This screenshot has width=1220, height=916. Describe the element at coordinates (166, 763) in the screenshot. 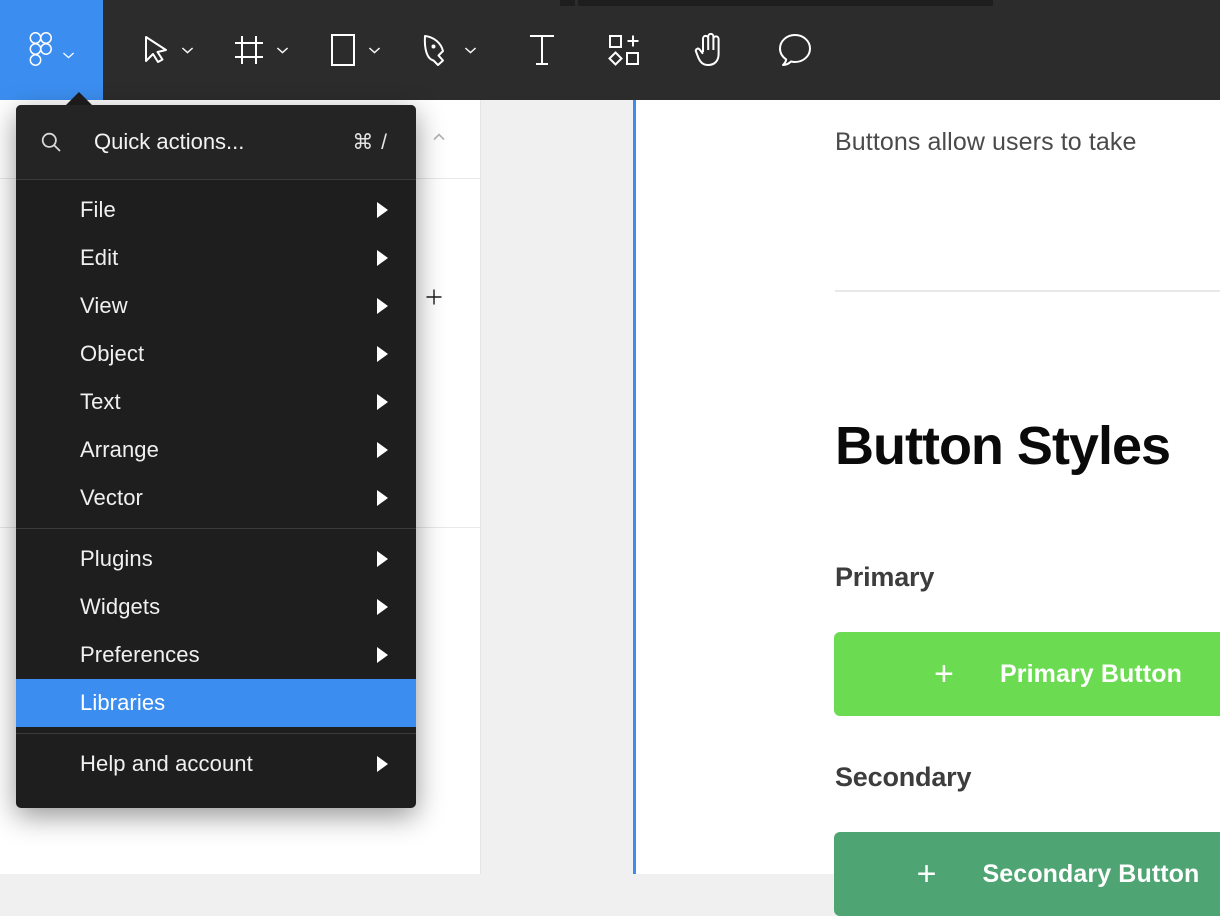

I see `menu-item-label: Help and account` at that location.